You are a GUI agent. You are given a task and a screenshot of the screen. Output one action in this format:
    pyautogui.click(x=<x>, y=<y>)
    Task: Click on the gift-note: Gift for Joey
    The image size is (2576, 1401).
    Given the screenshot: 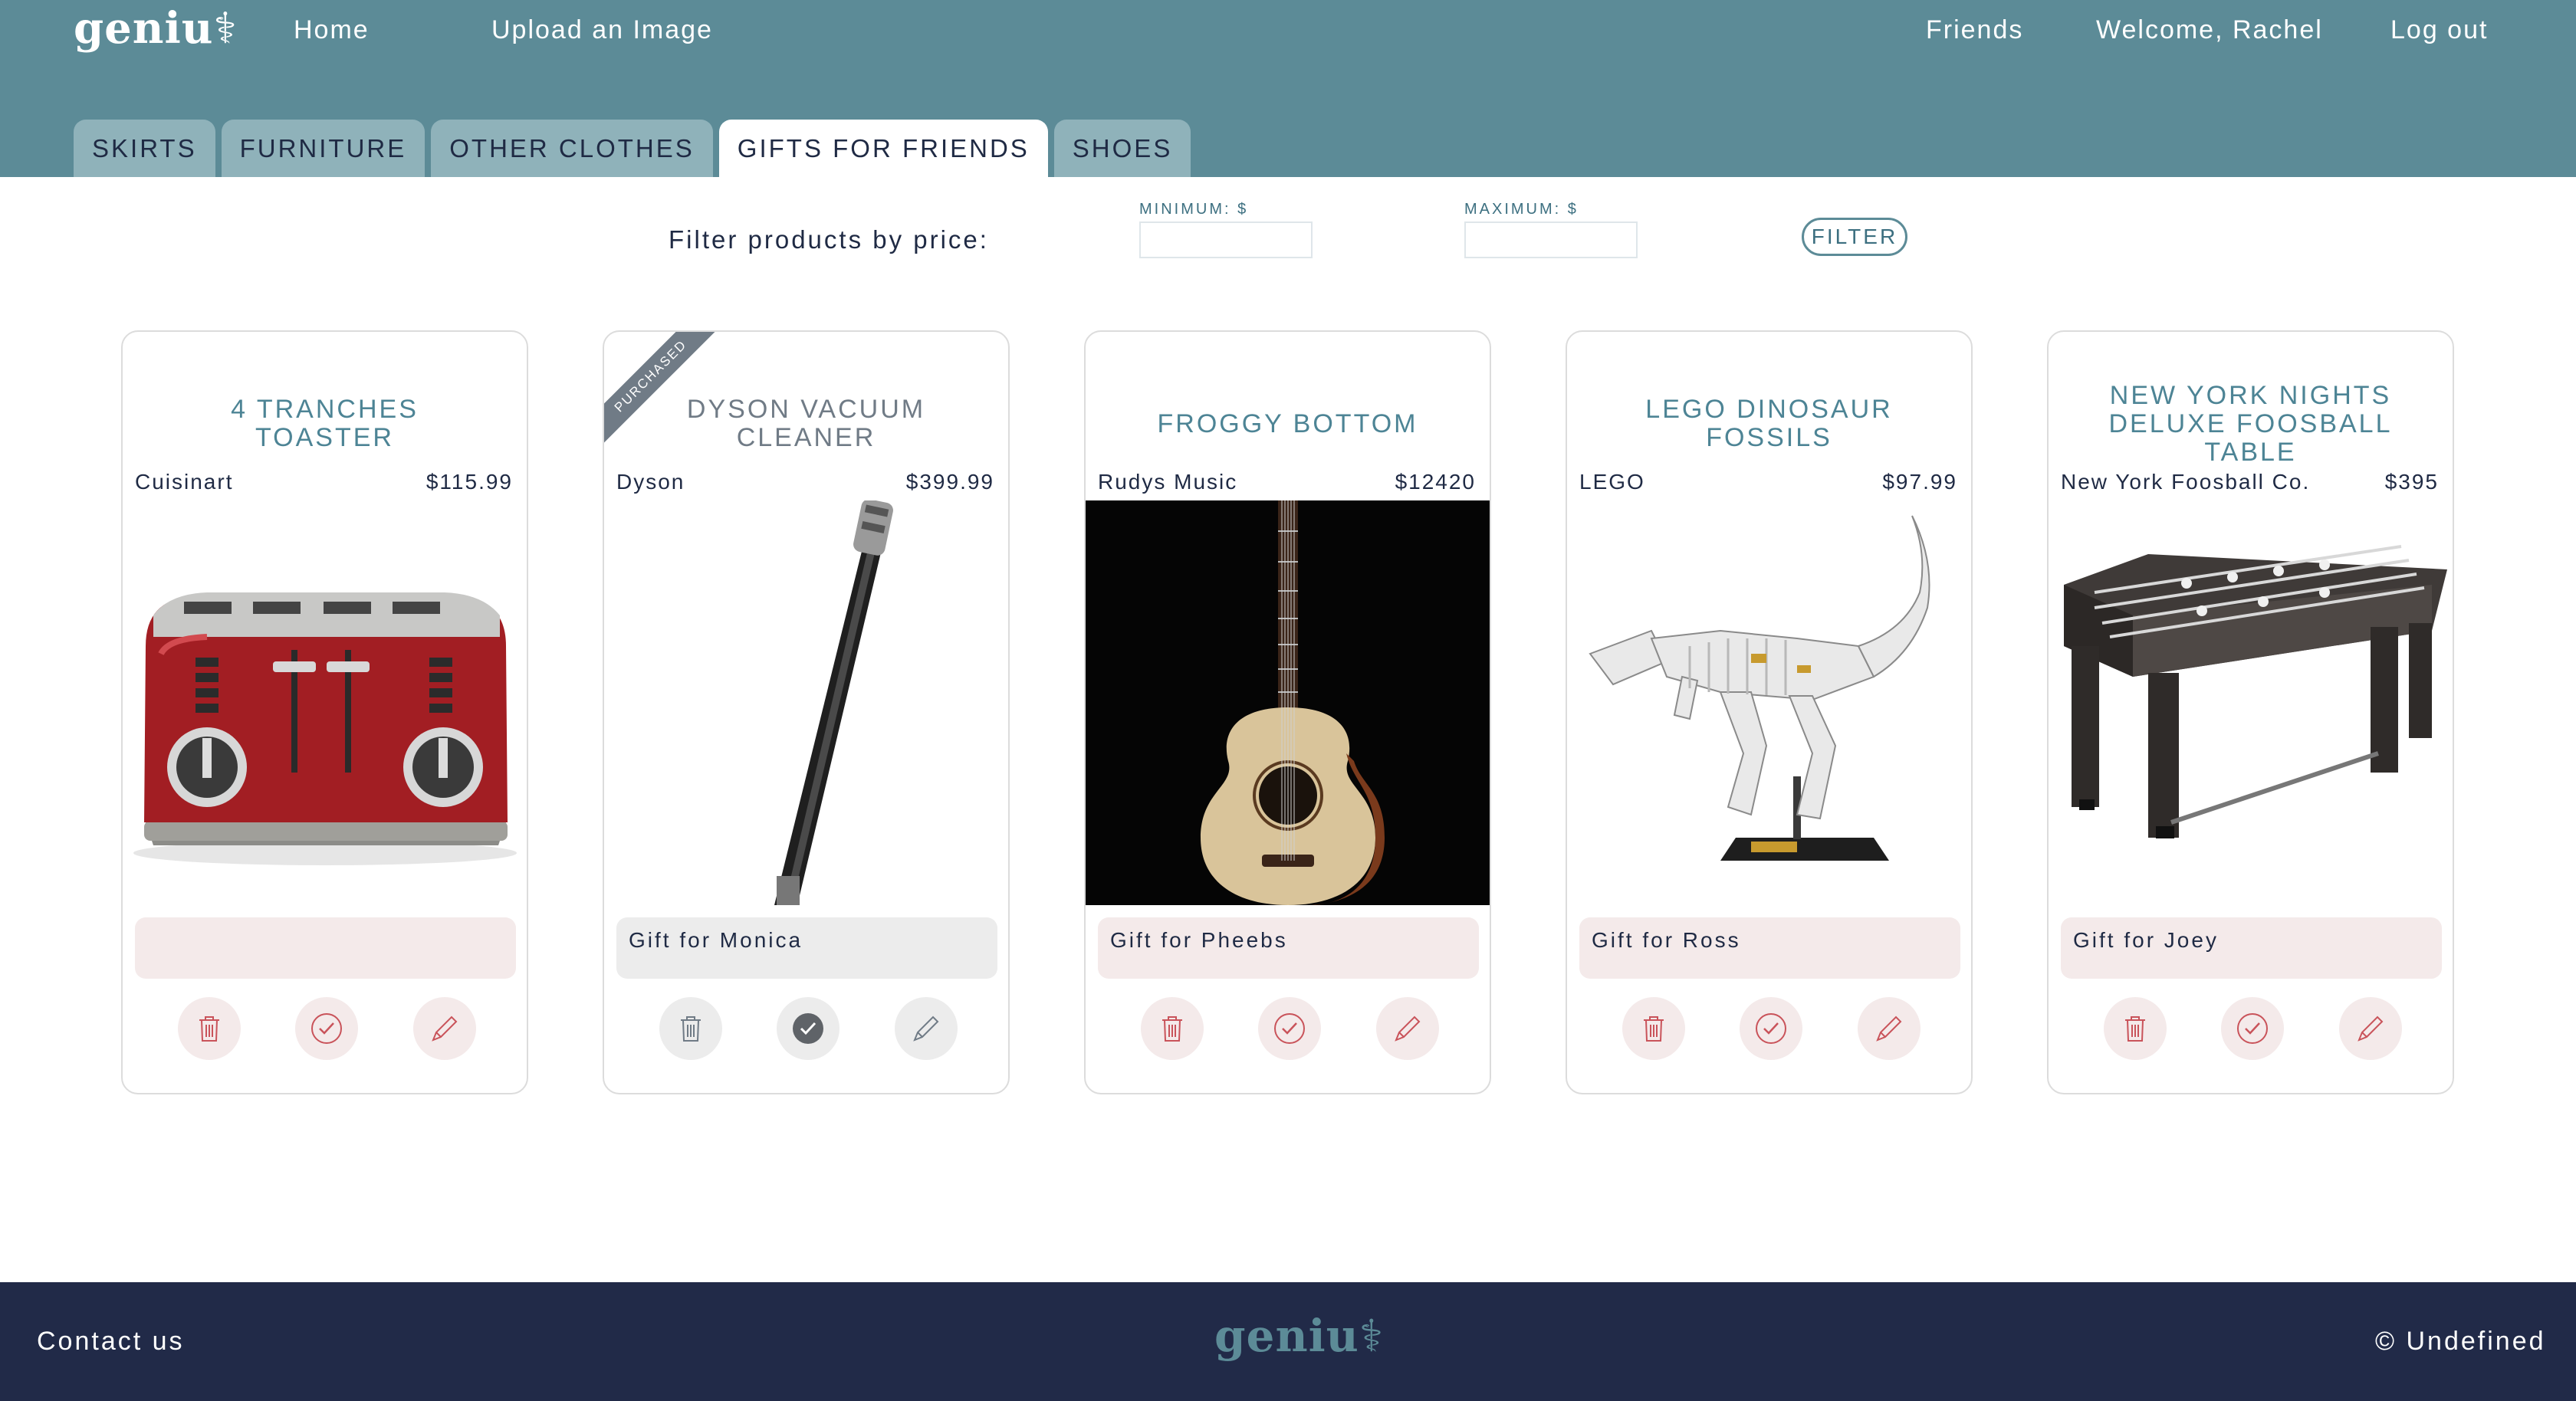 What is the action you would take?
    pyautogui.click(x=2251, y=948)
    